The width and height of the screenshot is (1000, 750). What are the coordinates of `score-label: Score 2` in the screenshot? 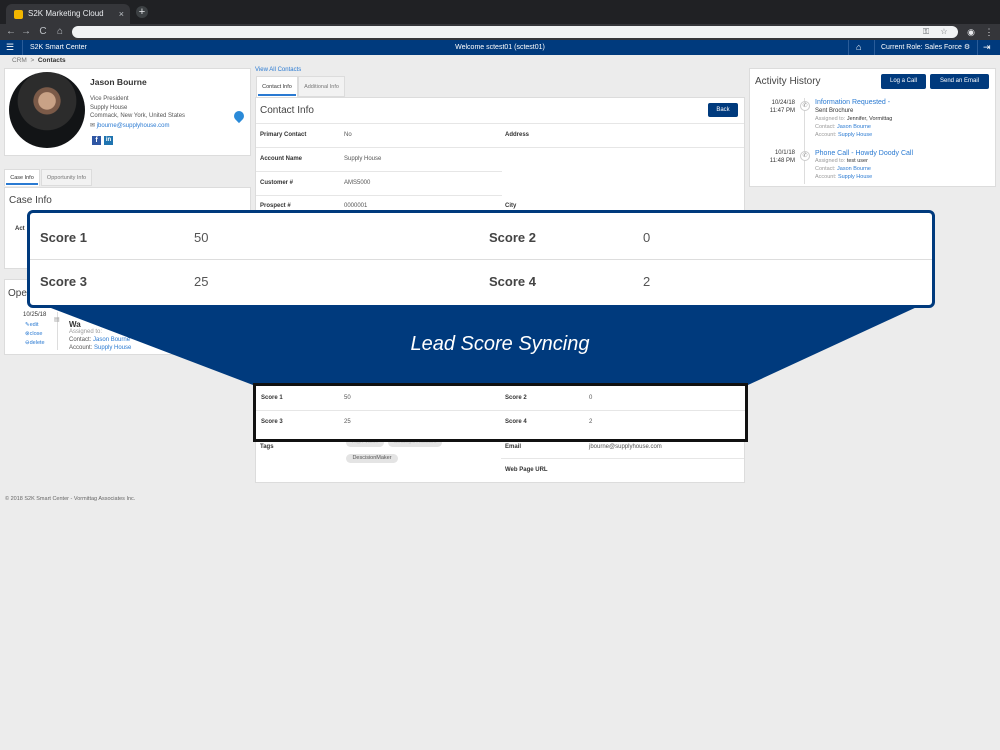 It's located at (516, 398).